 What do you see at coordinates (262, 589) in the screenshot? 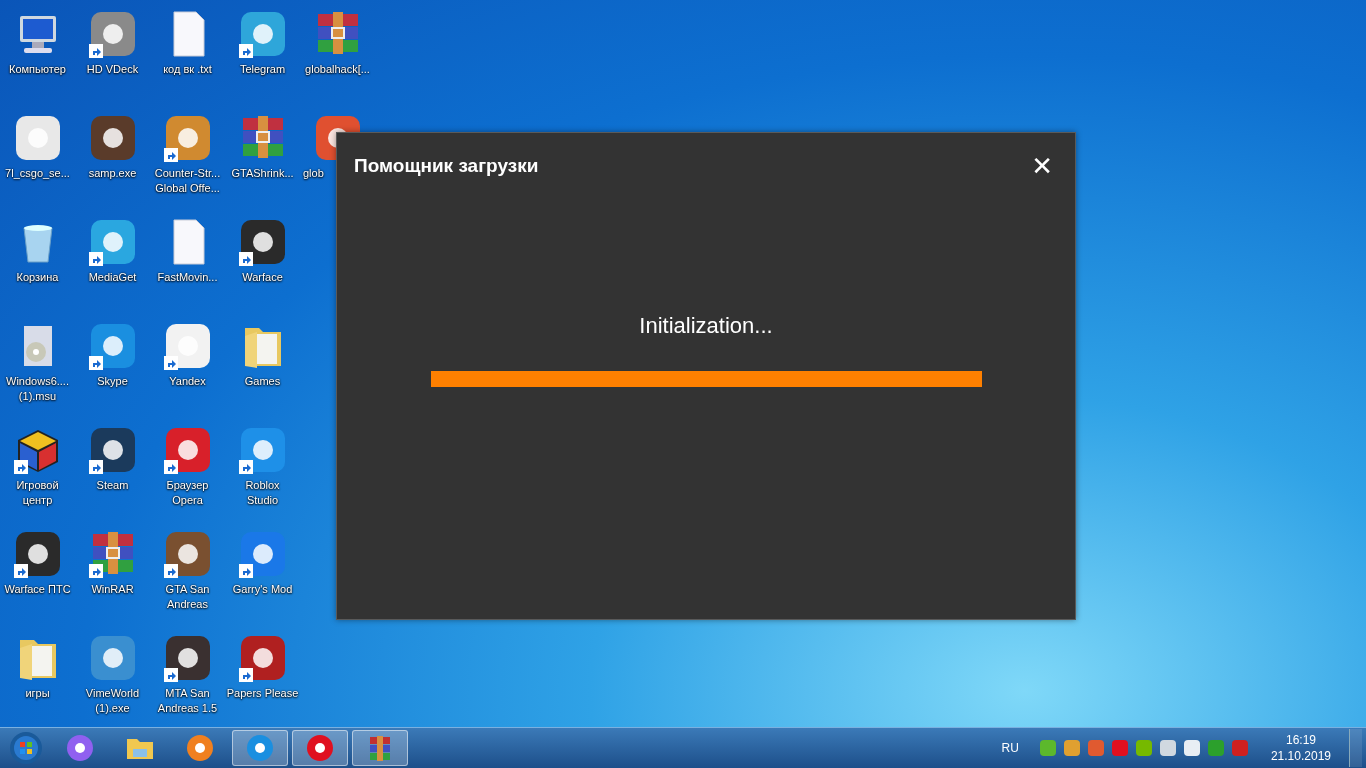
I see `icon-label: Garry's Mod` at bounding box center [262, 589].